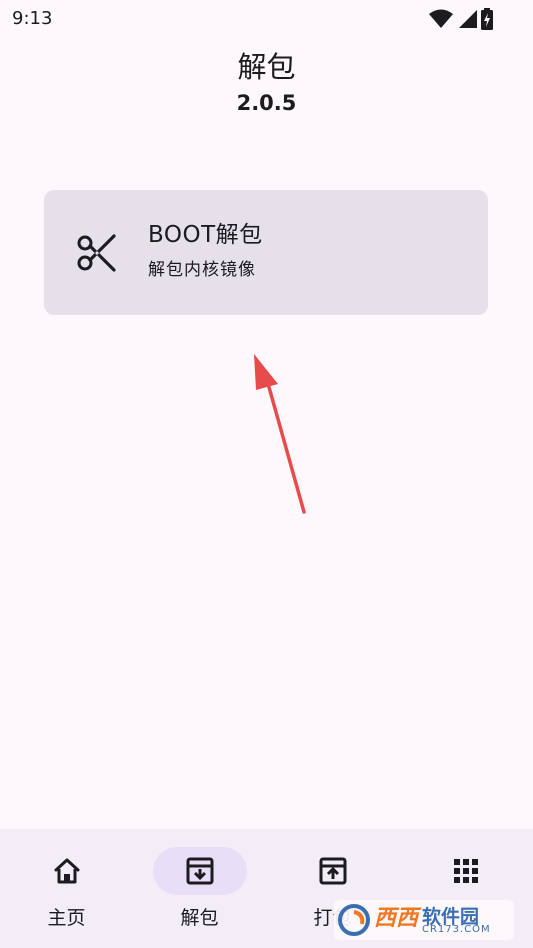 This screenshot has height=948, width=533. What do you see at coordinates (205, 251) in the screenshot?
I see `card-text: BOOT解包 解包内核镜像` at bounding box center [205, 251].